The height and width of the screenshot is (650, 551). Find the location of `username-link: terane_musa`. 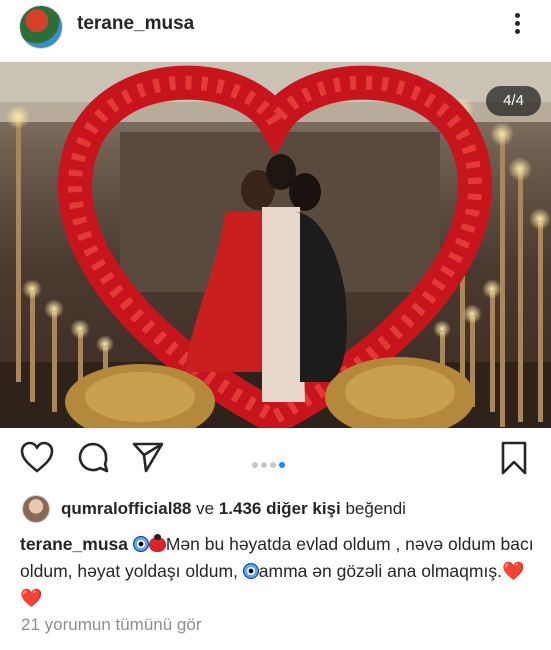

username-link: terane_musa is located at coordinates (135, 24).